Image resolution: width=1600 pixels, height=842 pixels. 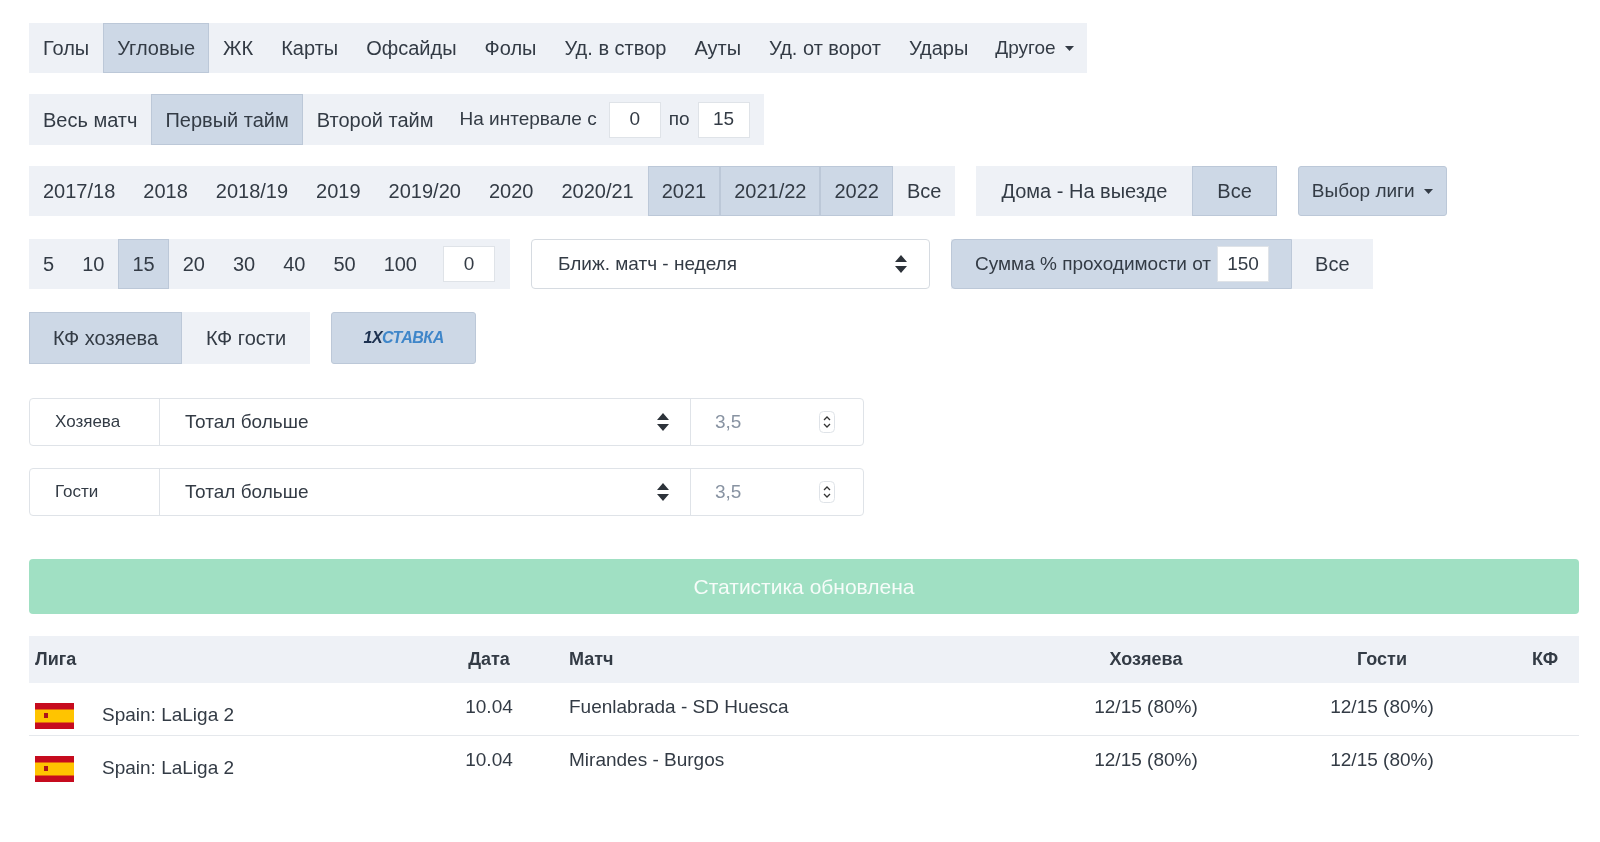 What do you see at coordinates (591, 659) in the screenshot?
I see `column-header: Матч` at bounding box center [591, 659].